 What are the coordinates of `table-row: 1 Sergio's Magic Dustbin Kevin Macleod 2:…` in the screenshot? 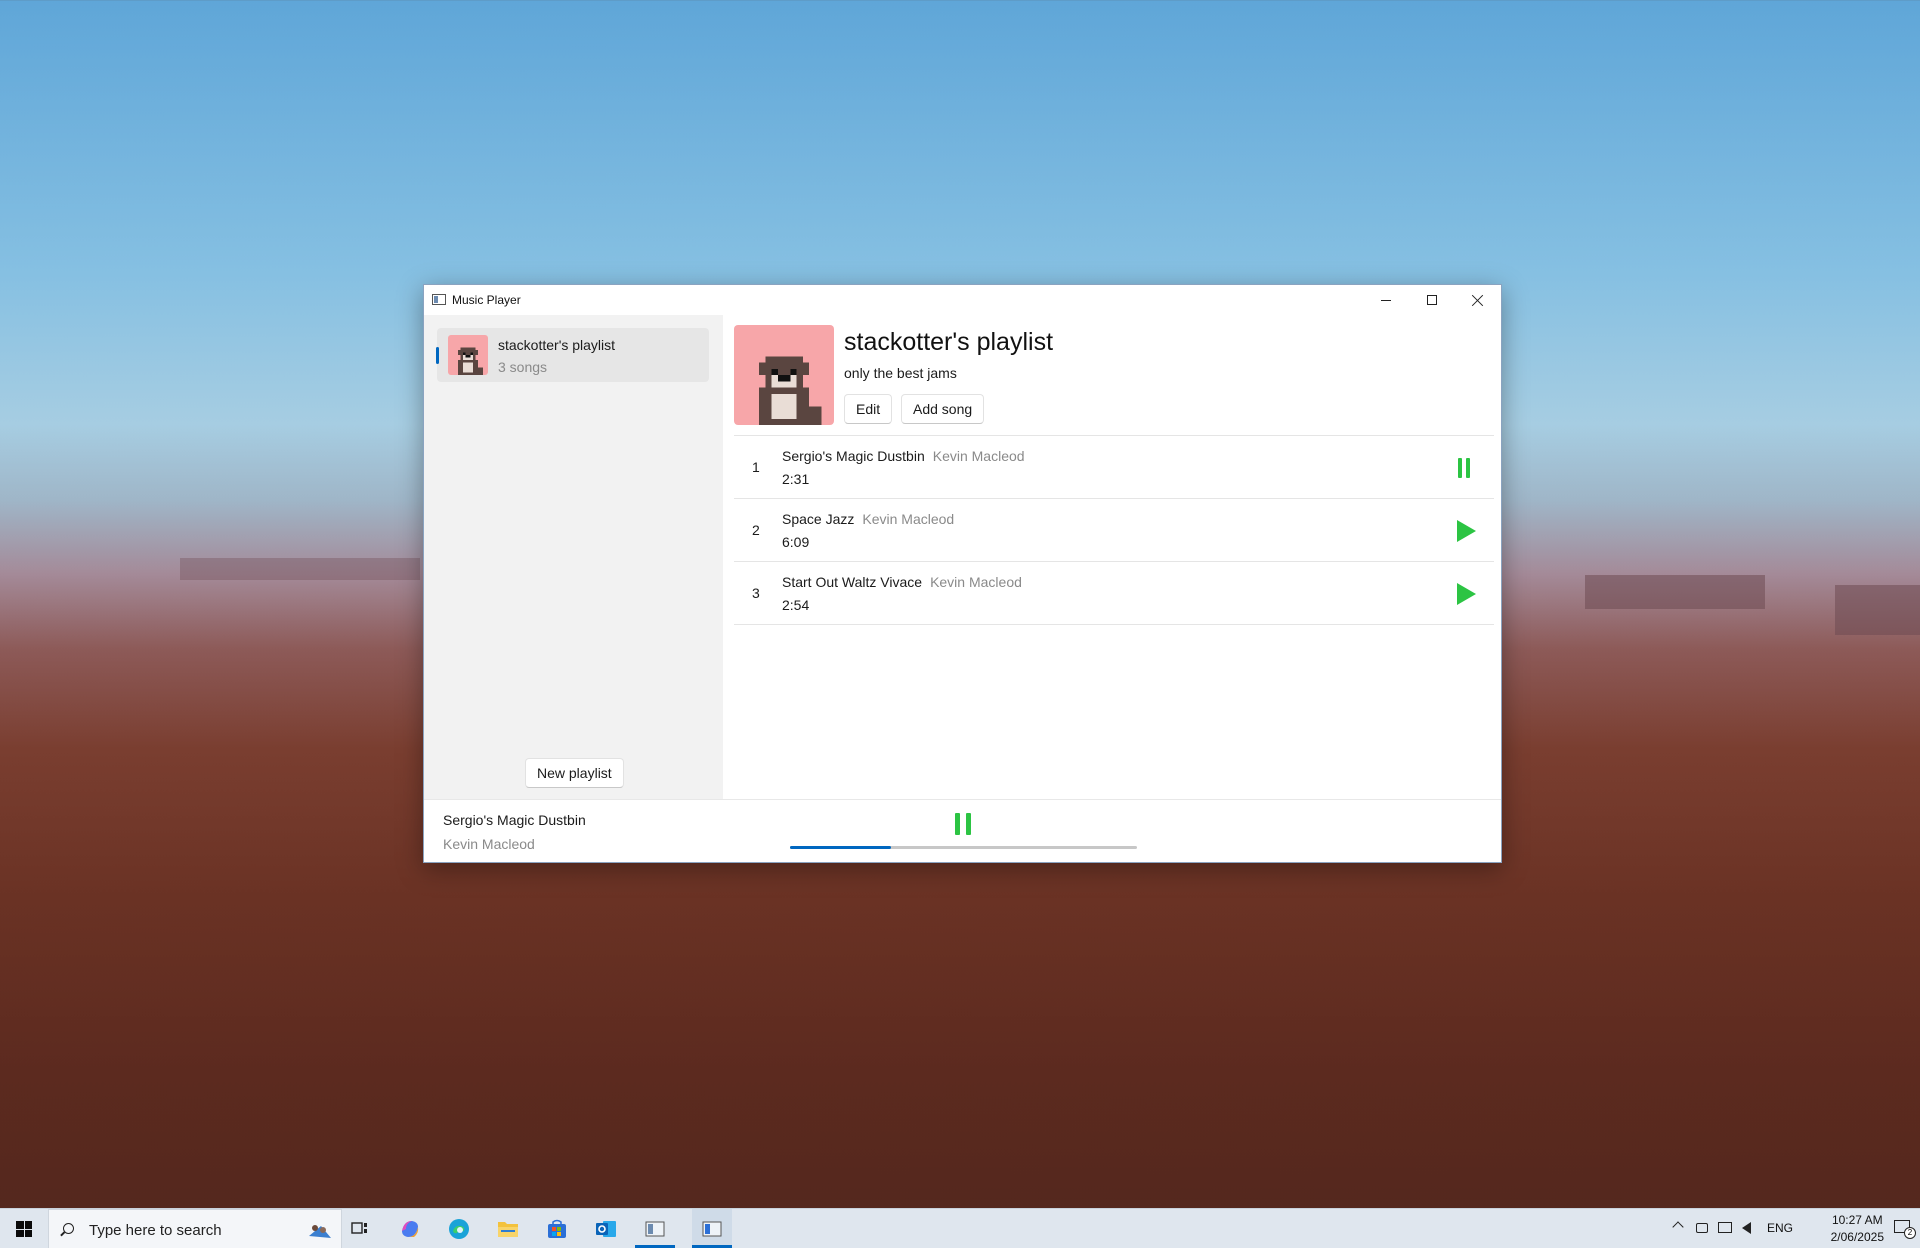 It's located at (1114, 467).